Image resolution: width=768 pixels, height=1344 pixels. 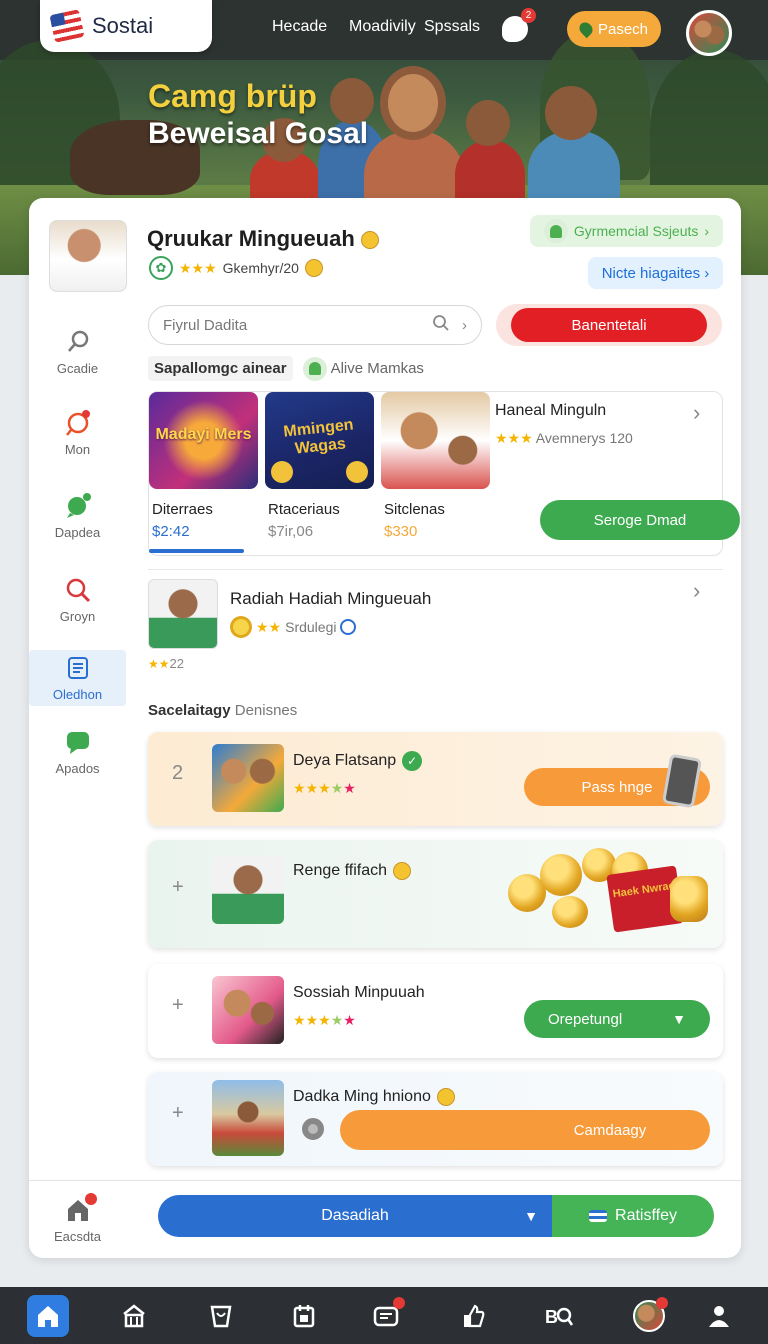 What do you see at coordinates (320, 473) in the screenshot?
I see `game-card: Mmingen Wagas Rtaceriaus $7ir,06` at bounding box center [320, 473].